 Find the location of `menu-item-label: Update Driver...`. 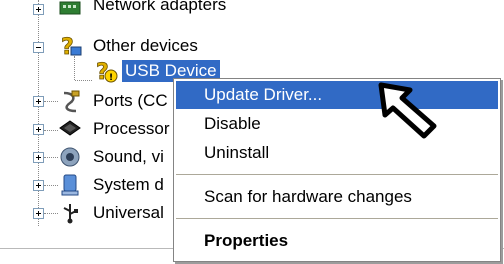

menu-item-label: Update Driver... is located at coordinates (263, 94).